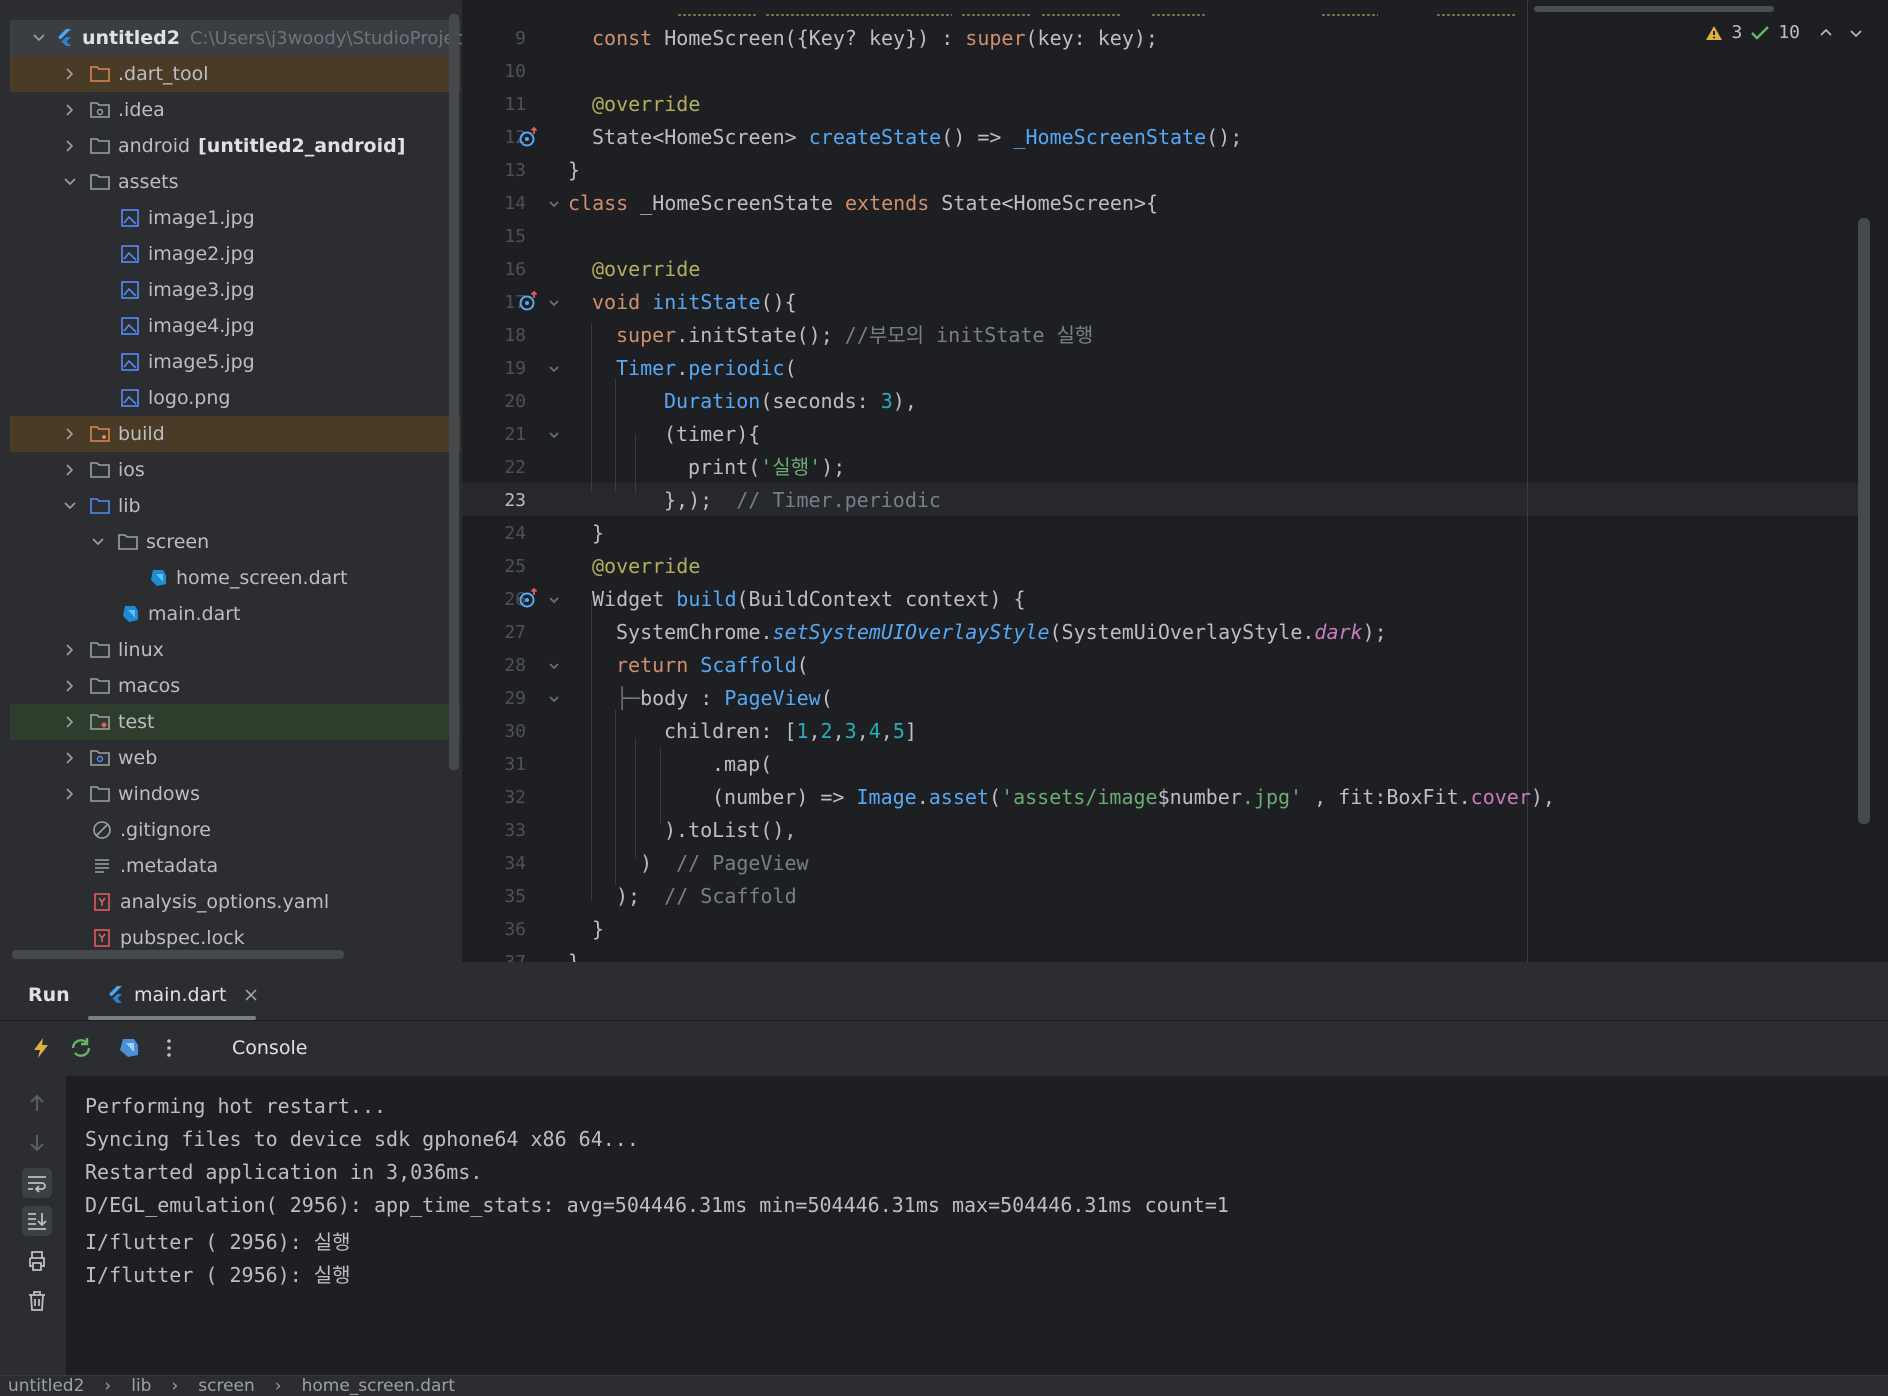 This screenshot has width=1888, height=1396. I want to click on code-line-19: Timer.periodic(, so click(706, 368).